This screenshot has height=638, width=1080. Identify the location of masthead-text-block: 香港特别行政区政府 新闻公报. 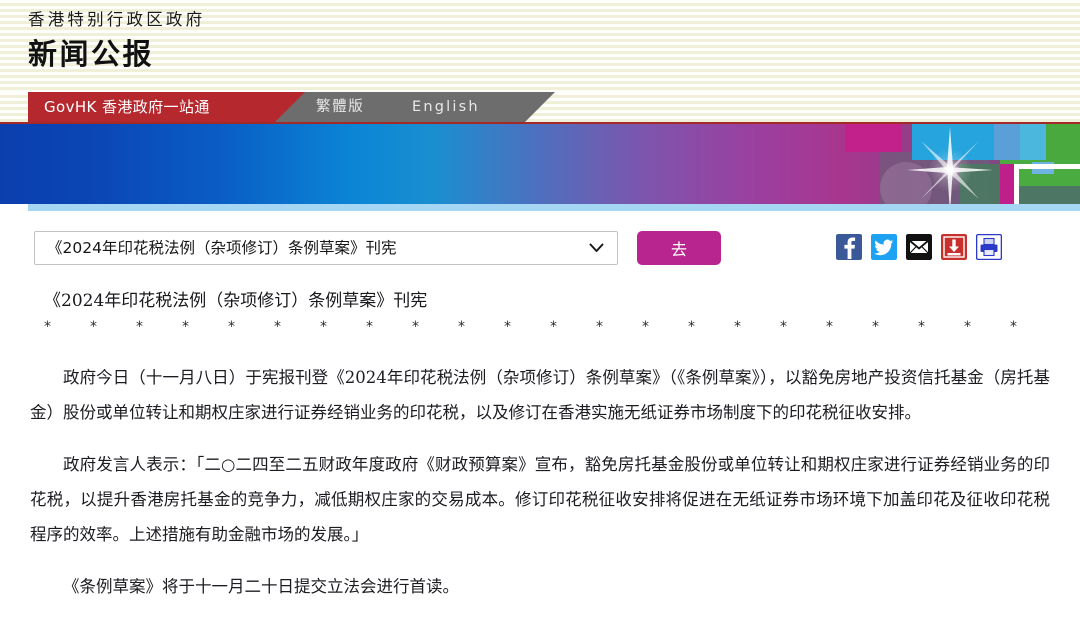
(116, 41).